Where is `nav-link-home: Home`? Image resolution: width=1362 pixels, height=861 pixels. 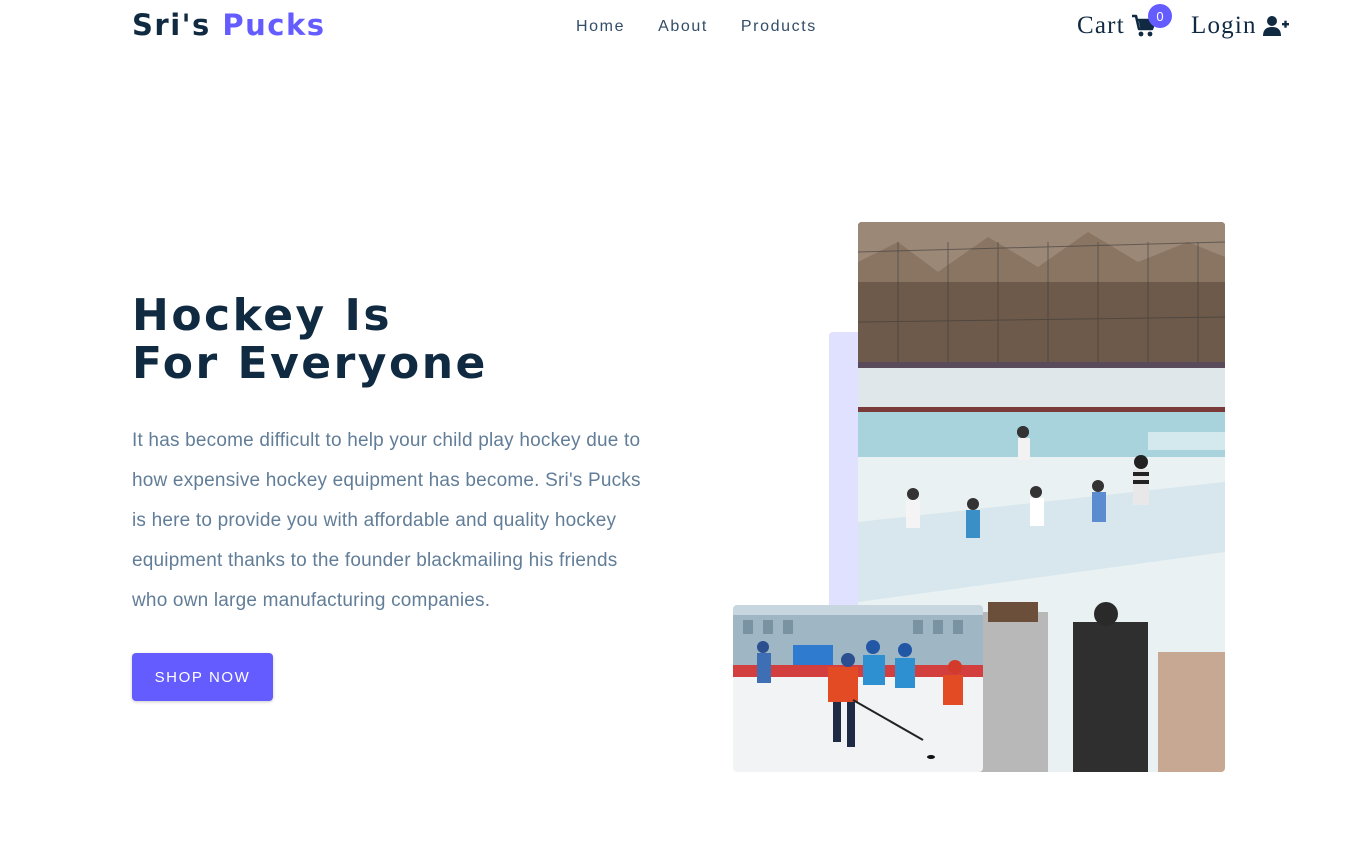 nav-link-home: Home is located at coordinates (600, 27).